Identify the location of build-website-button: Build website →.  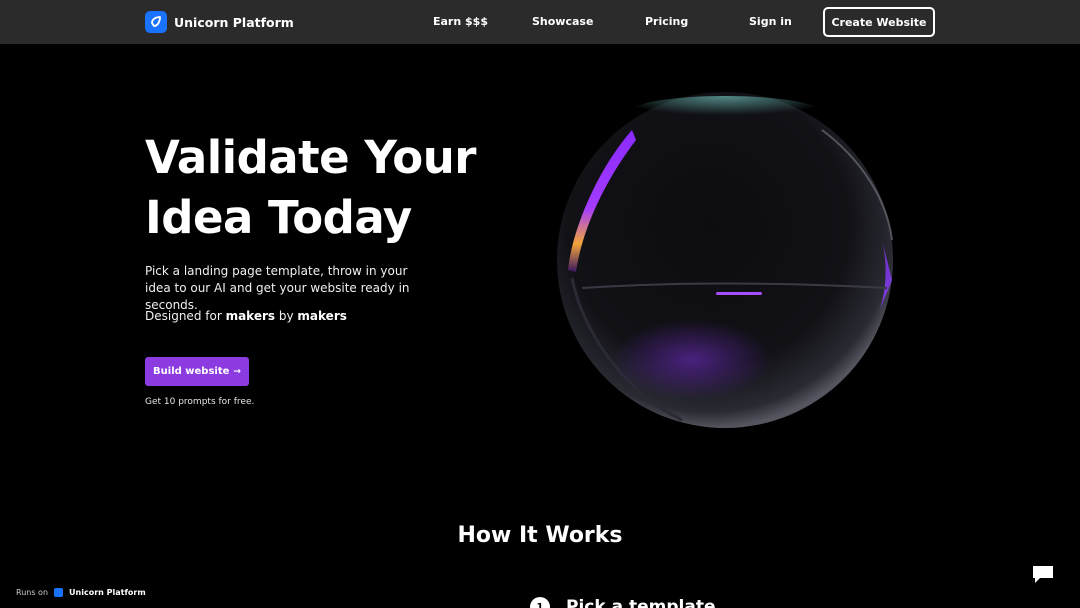
(197, 371).